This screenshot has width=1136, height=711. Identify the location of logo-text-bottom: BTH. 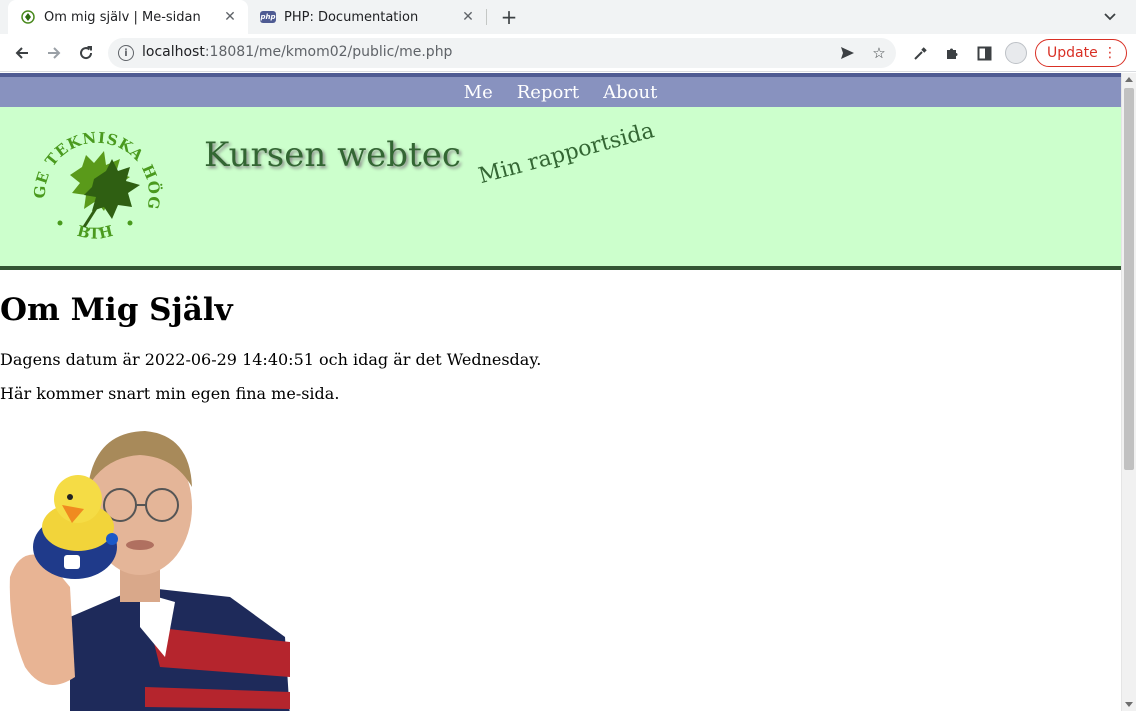
(94, 232).